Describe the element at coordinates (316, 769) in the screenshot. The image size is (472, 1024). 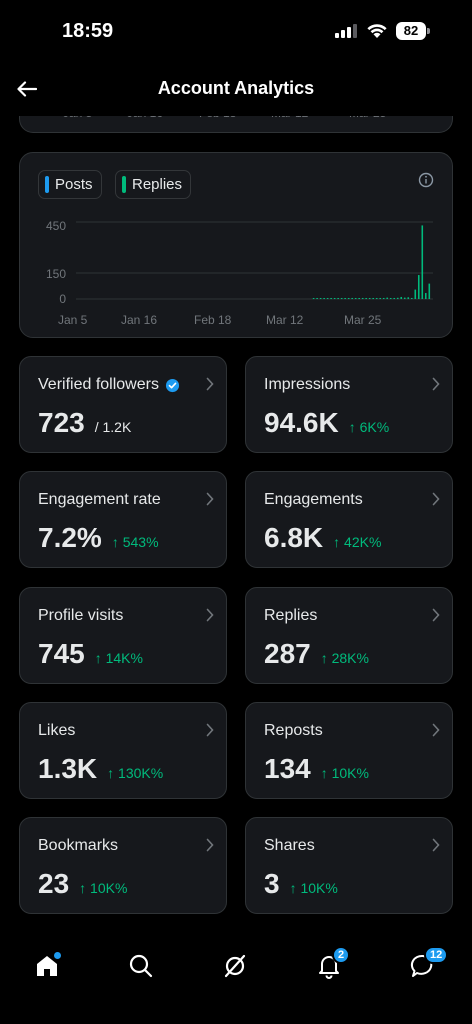
I see `stat-value-row: 134 ↑ 10K%` at that location.